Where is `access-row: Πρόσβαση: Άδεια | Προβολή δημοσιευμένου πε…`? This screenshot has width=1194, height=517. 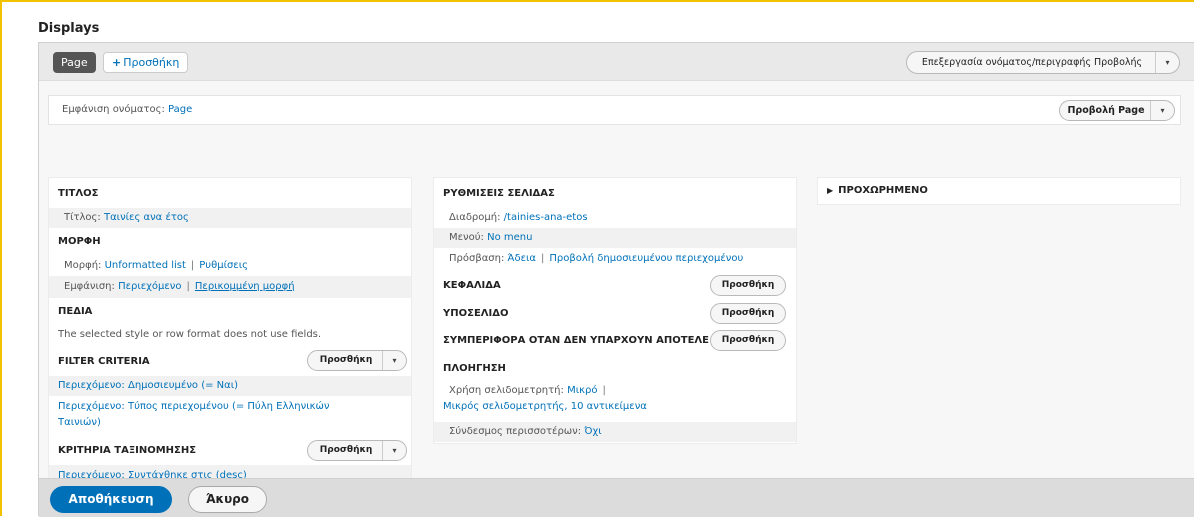 access-row: Πρόσβαση: Άδεια | Προβολή δημοσιευμένου πε… is located at coordinates (596, 258).